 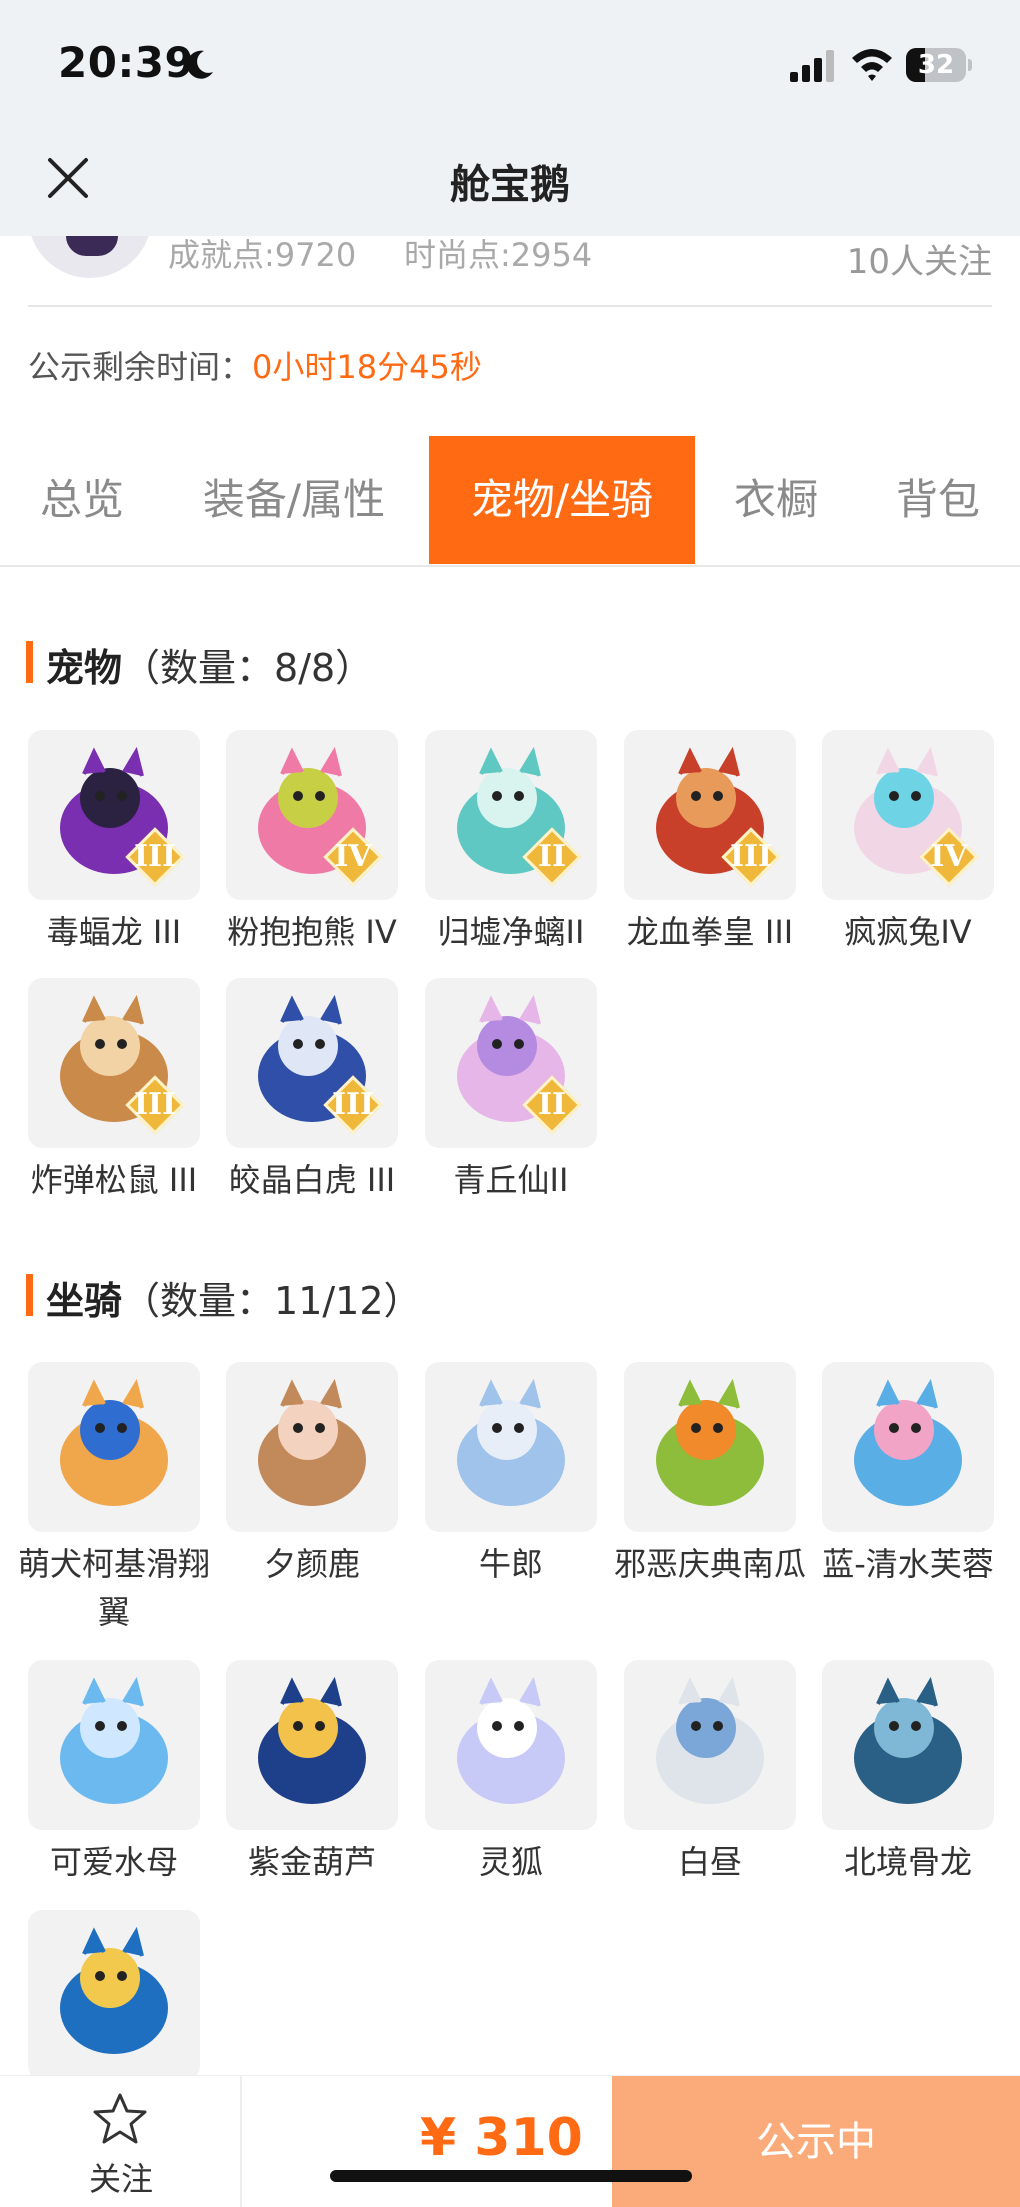 I want to click on tab-divider, so click(x=510, y=566).